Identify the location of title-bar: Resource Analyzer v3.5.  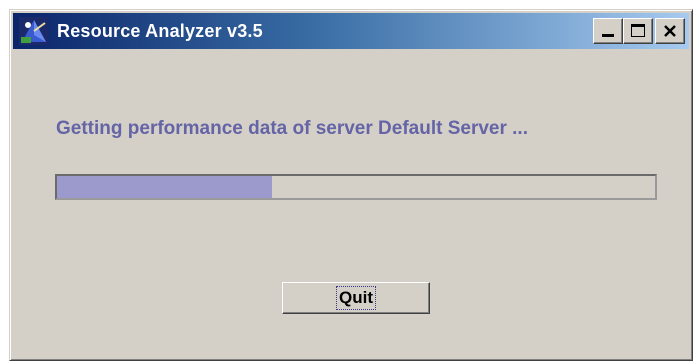
(351, 31).